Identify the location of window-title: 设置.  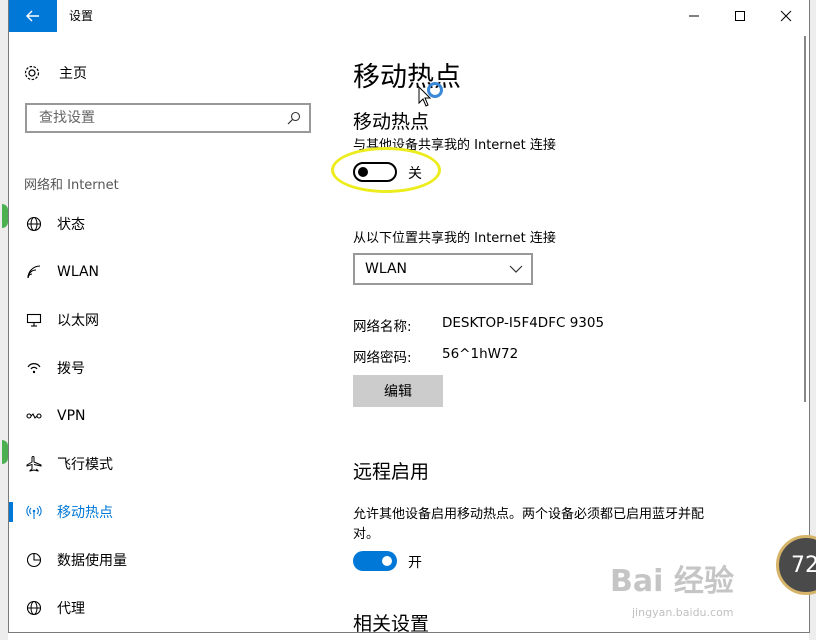
(81, 16).